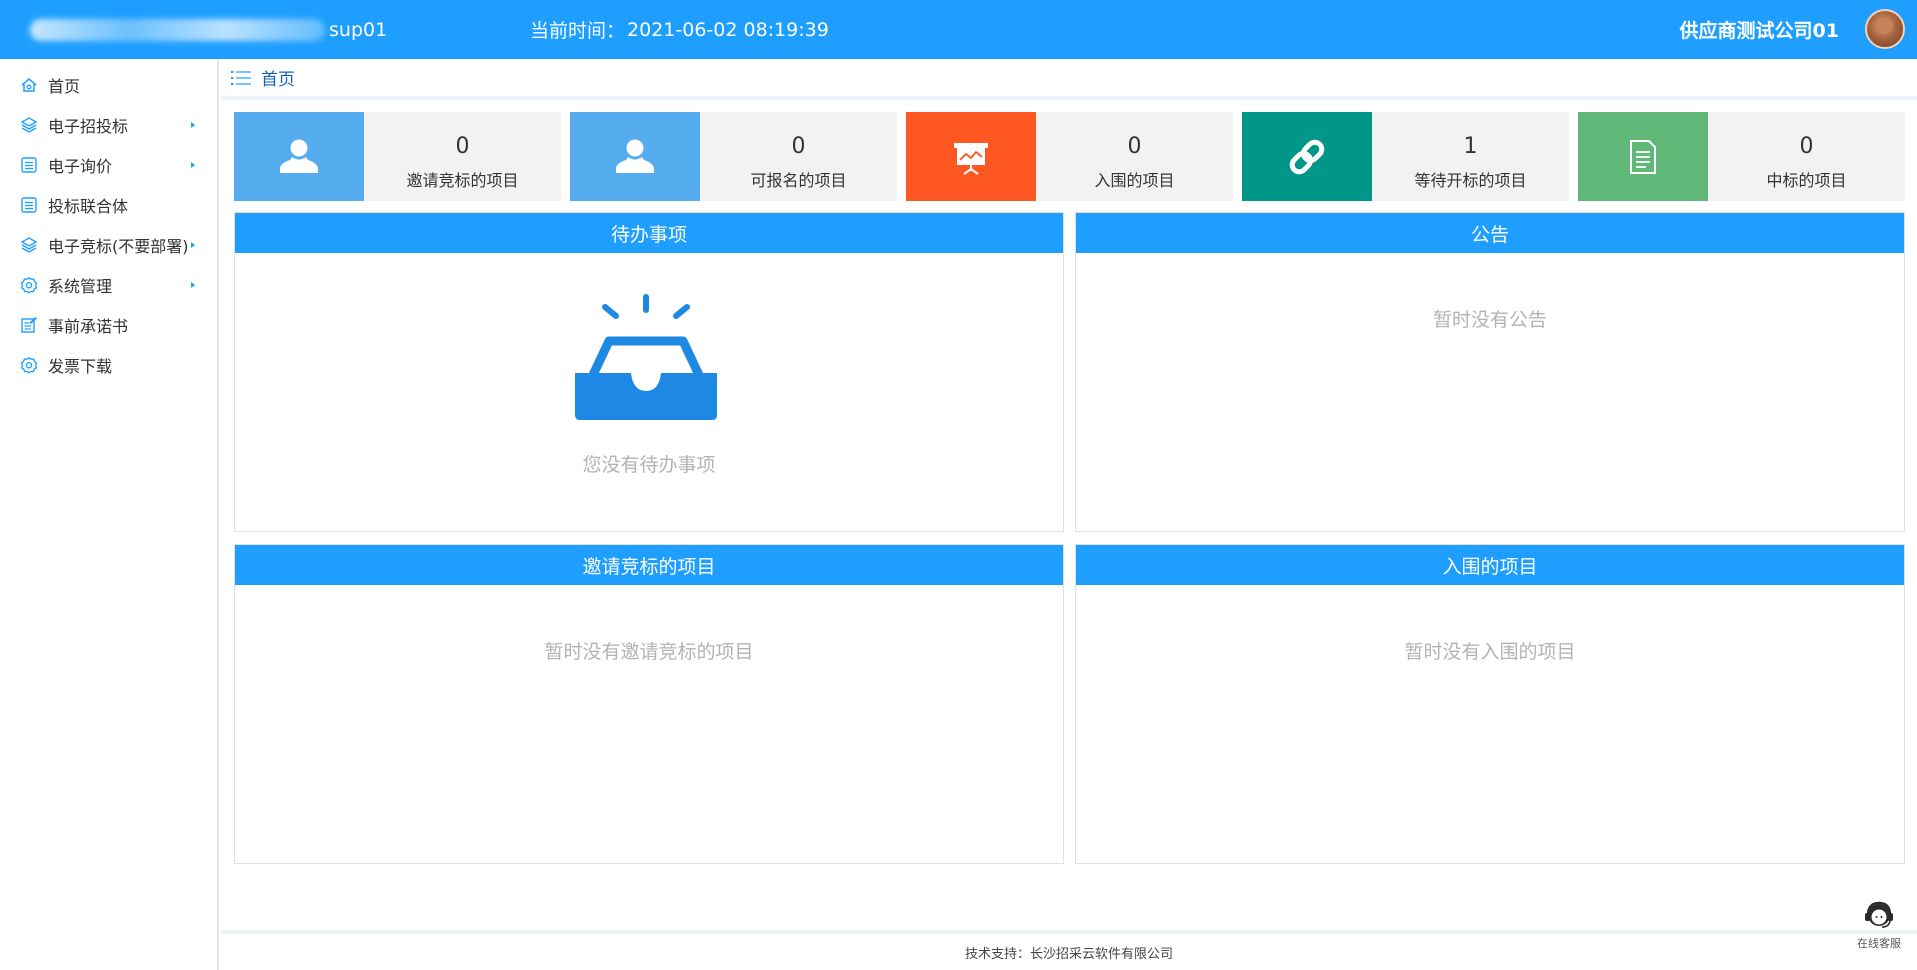 The width and height of the screenshot is (1917, 970). I want to click on sidebar-item-label: 投标联合体, so click(88, 206).